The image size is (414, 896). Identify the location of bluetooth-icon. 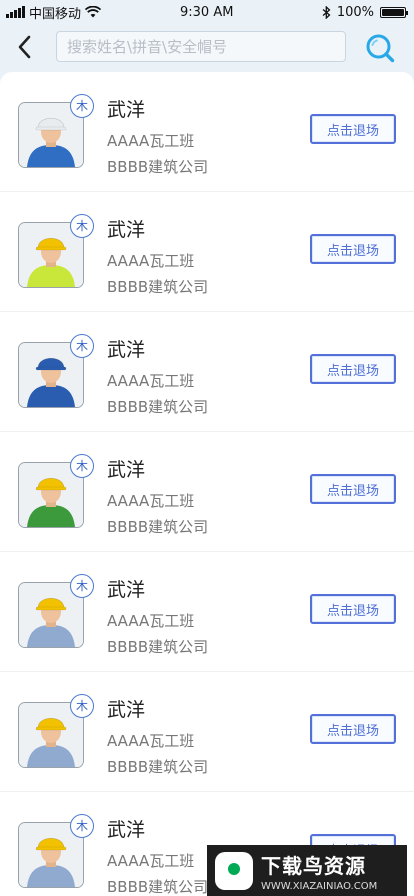
(326, 12).